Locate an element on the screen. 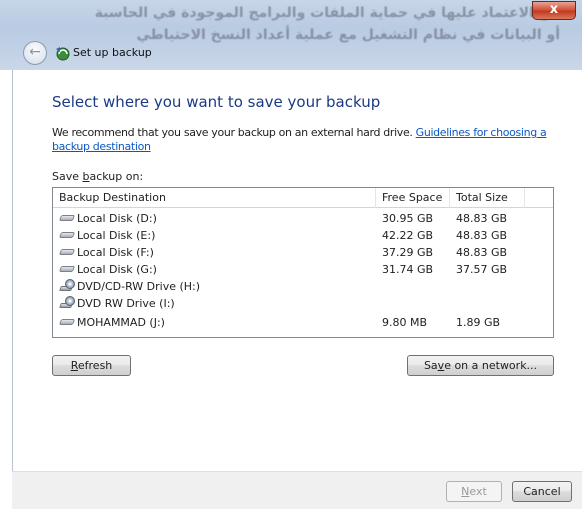 The height and width of the screenshot is (509, 582). back-button: ← is located at coordinates (35, 53).